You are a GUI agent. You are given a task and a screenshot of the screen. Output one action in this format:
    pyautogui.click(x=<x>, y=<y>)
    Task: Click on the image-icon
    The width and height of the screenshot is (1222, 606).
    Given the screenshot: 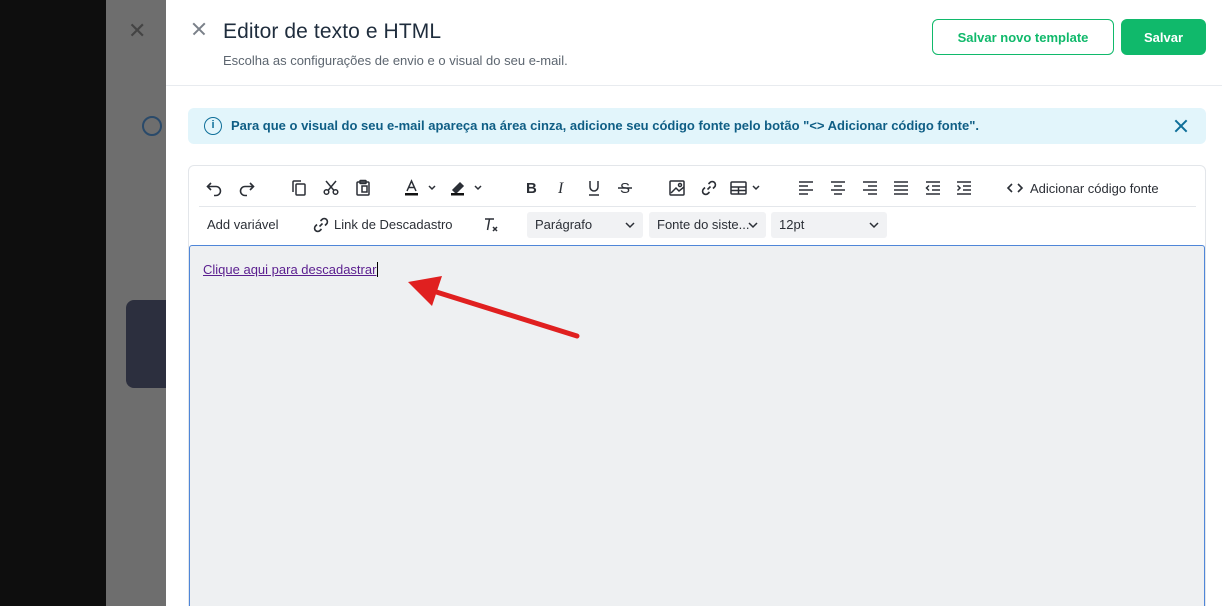 What is the action you would take?
    pyautogui.click(x=677, y=188)
    